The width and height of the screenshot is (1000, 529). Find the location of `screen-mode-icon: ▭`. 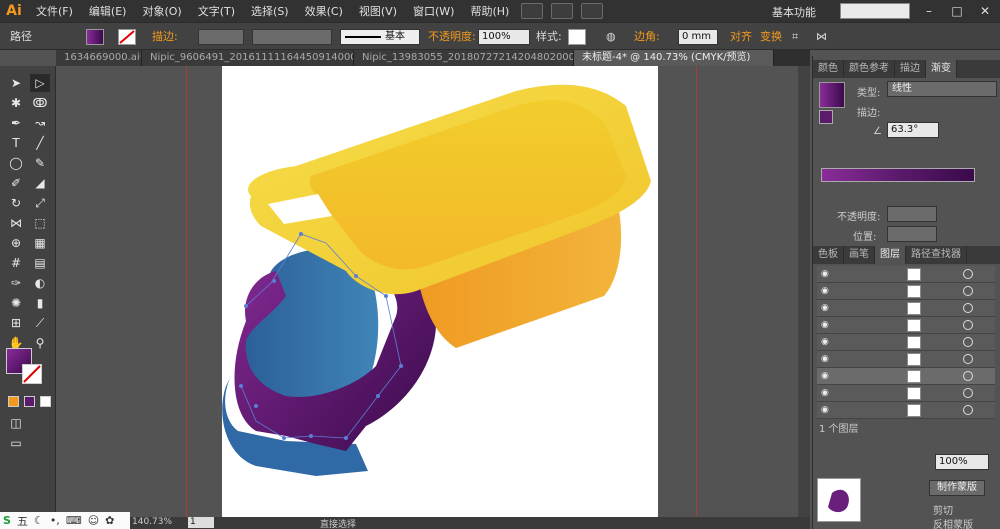

screen-mode-icon: ▭ is located at coordinates (16, 443).